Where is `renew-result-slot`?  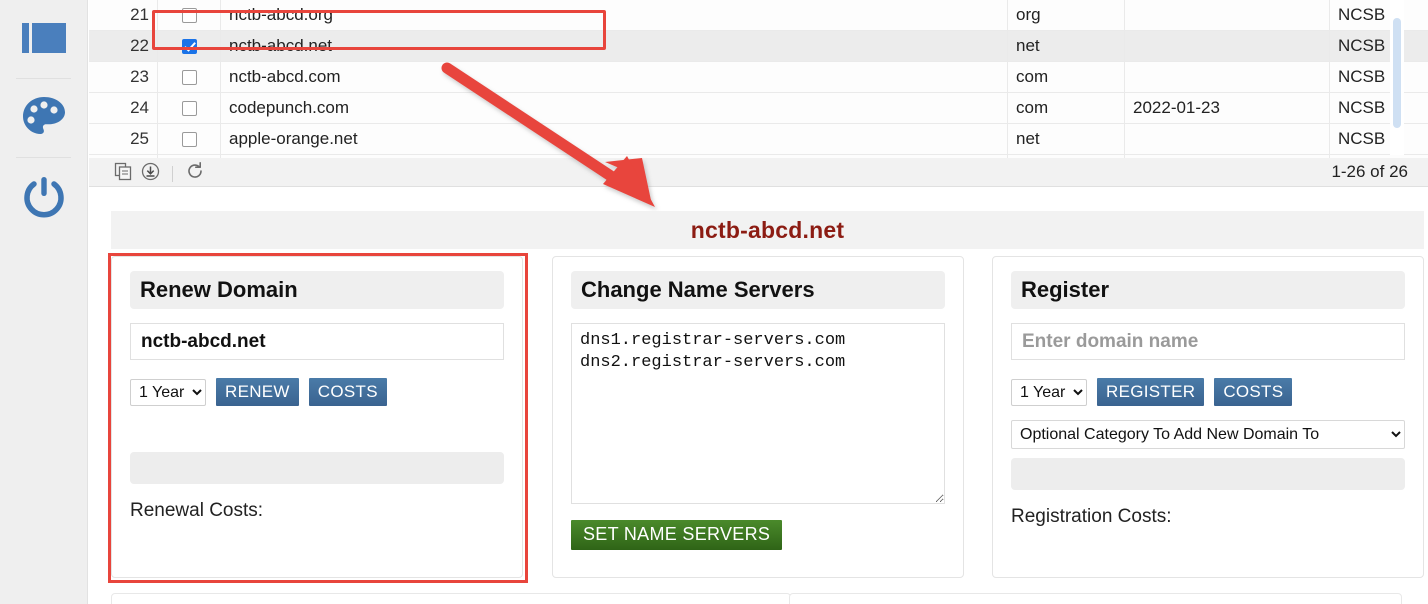
renew-result-slot is located at coordinates (317, 468).